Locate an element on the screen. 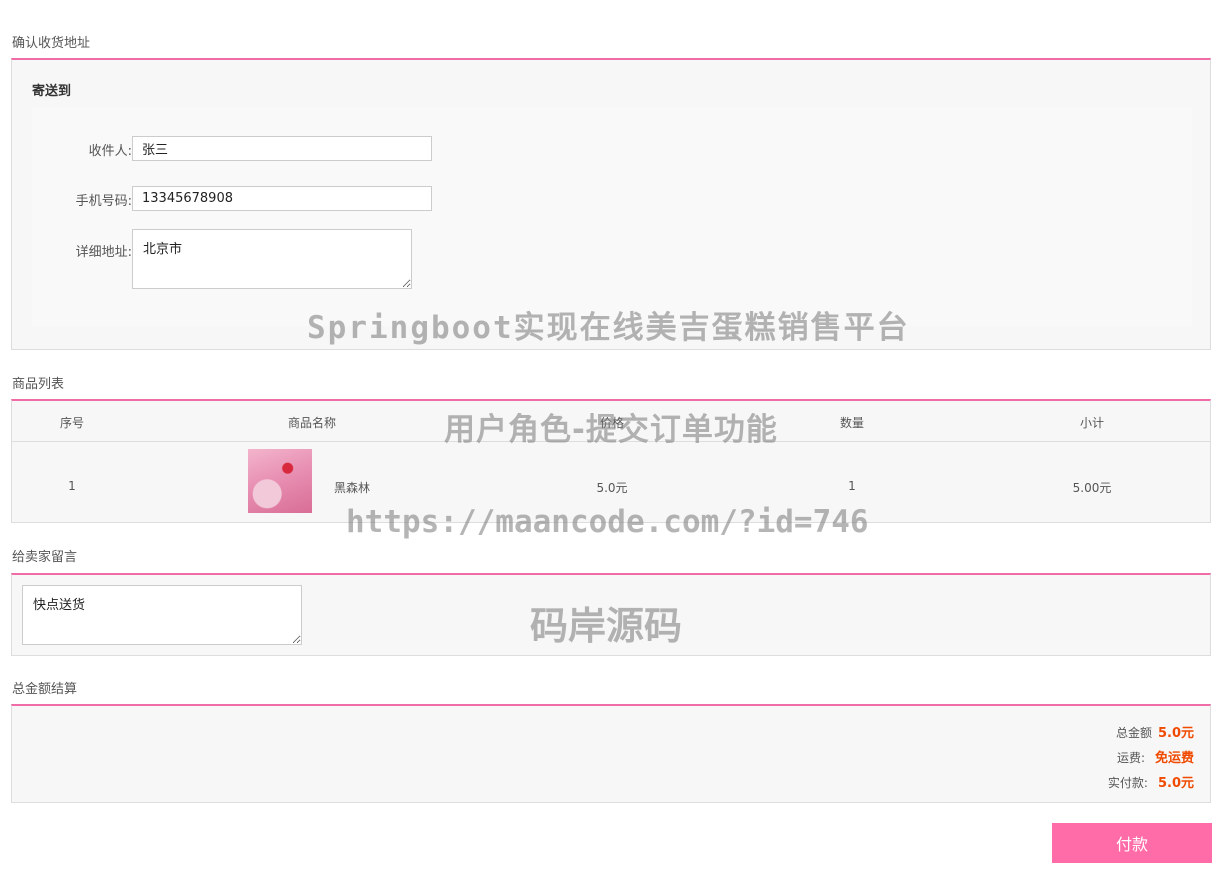 This screenshot has width=1222, height=892. paid-value: 5.0元 is located at coordinates (1175, 783).